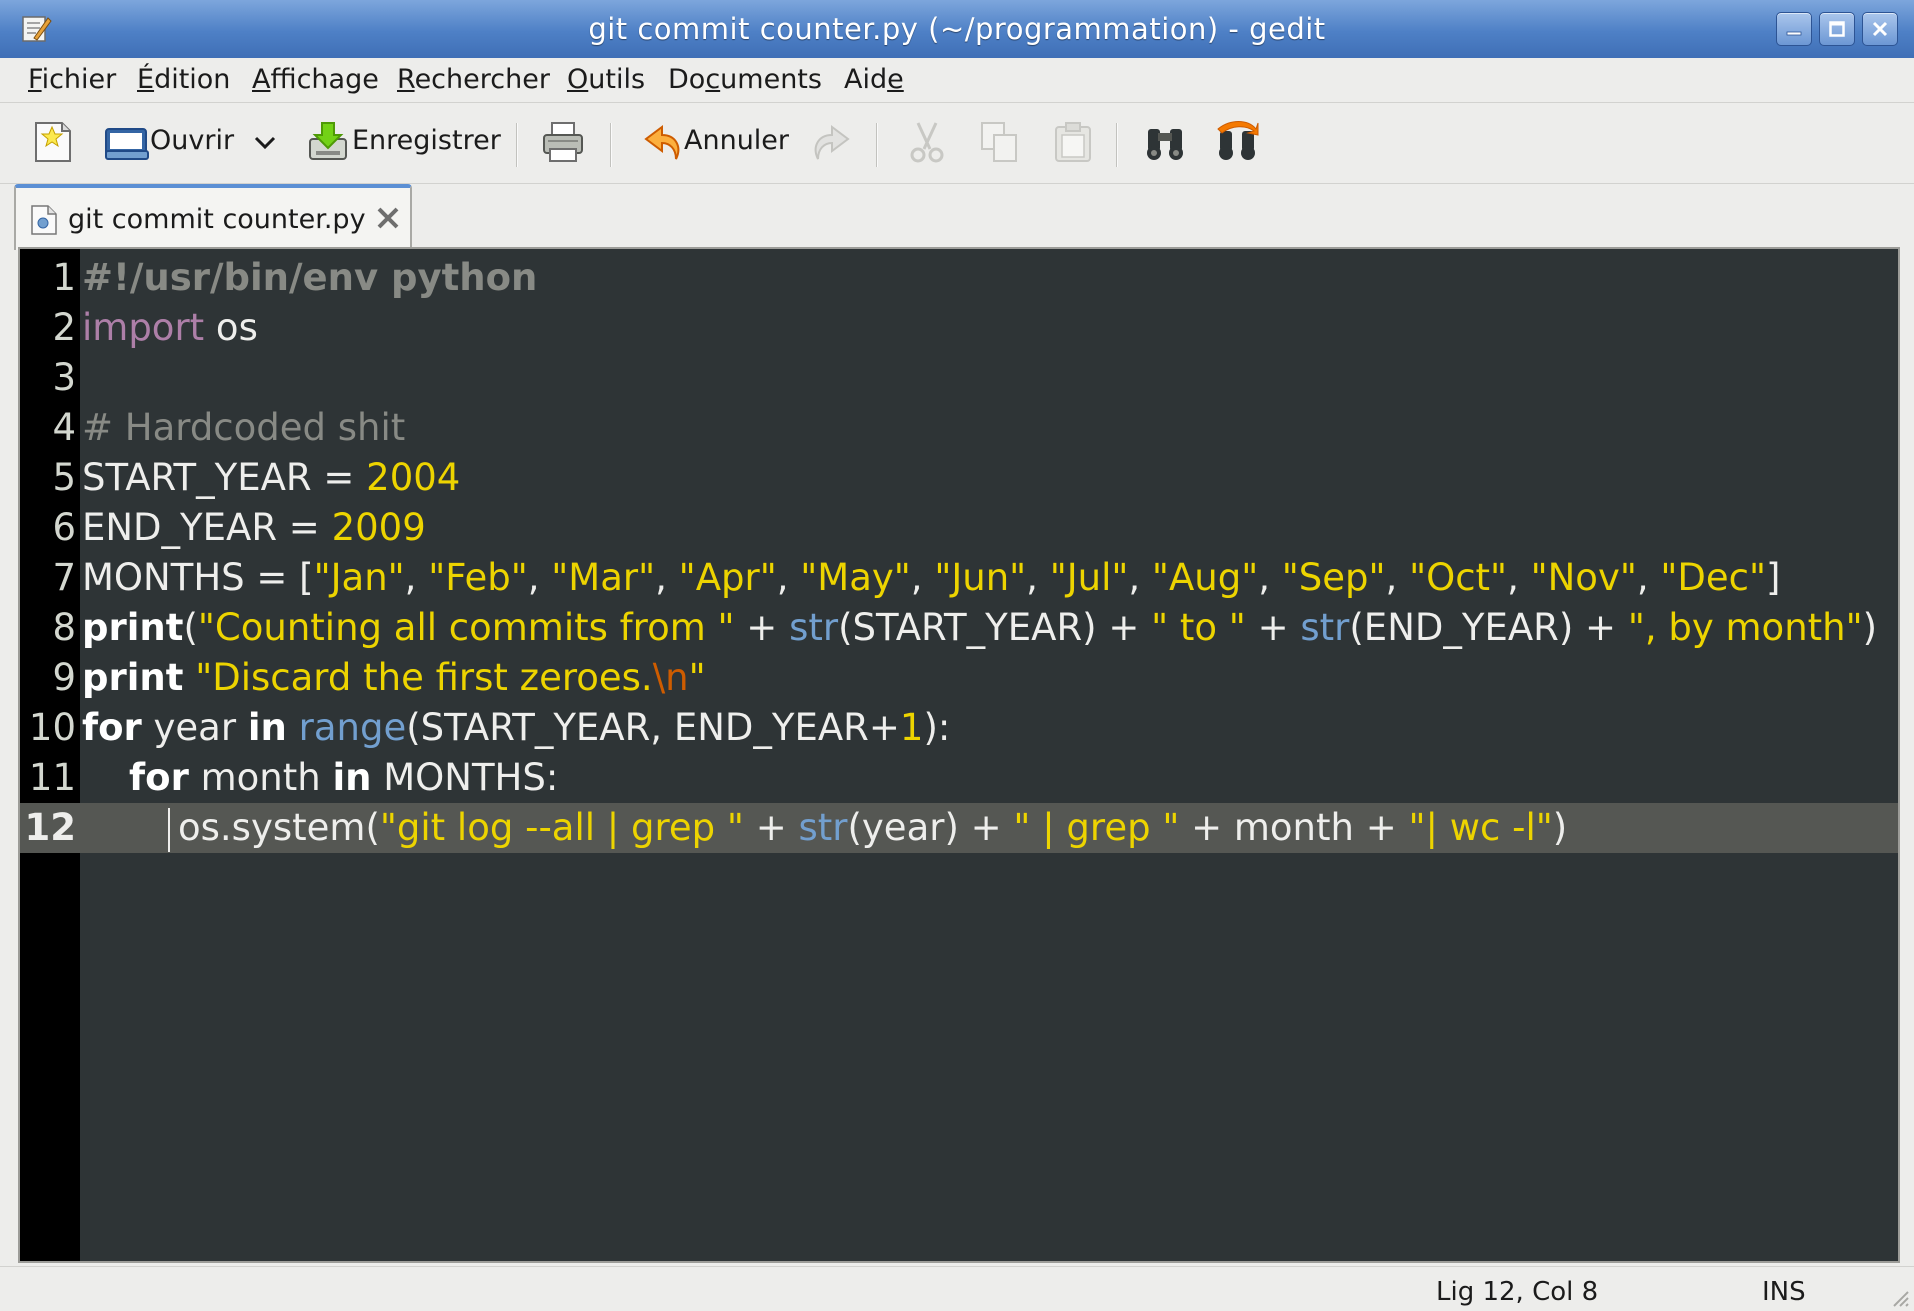 The width and height of the screenshot is (1914, 1311). What do you see at coordinates (64, 677) in the screenshot?
I see `line-number: 9` at bounding box center [64, 677].